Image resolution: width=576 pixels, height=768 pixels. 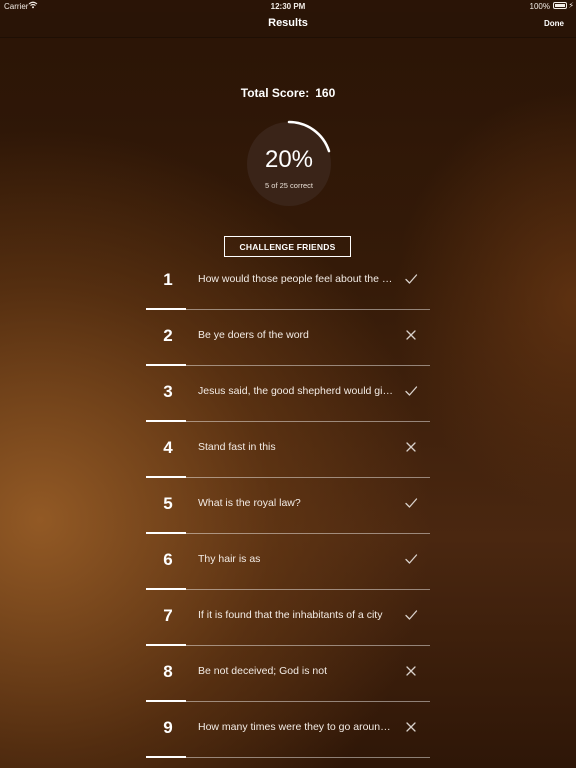 What do you see at coordinates (571, 5) in the screenshot?
I see `charging-icon: ⚡` at bounding box center [571, 5].